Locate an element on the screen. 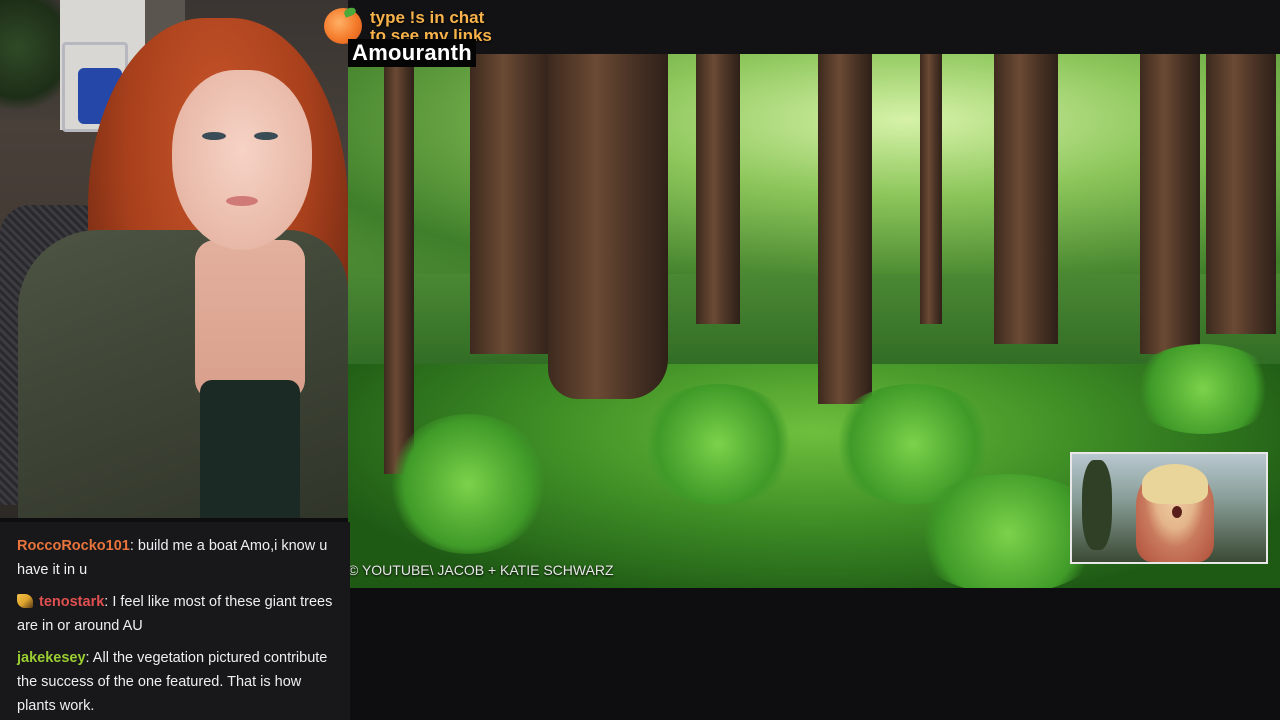 The image size is (1280, 720). pip-hair is located at coordinates (1175, 484).